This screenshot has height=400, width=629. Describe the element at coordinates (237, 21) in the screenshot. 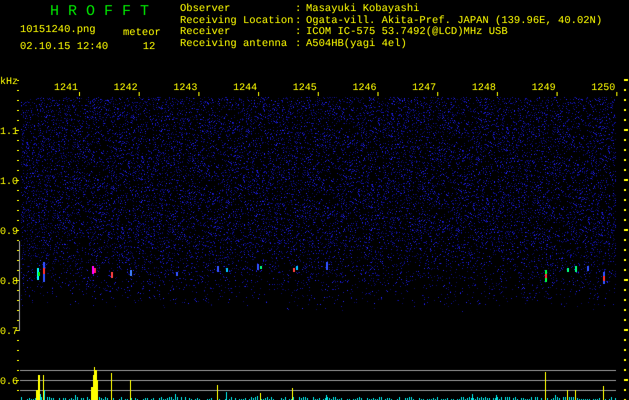

I see `info-label: Receiving Location` at that location.